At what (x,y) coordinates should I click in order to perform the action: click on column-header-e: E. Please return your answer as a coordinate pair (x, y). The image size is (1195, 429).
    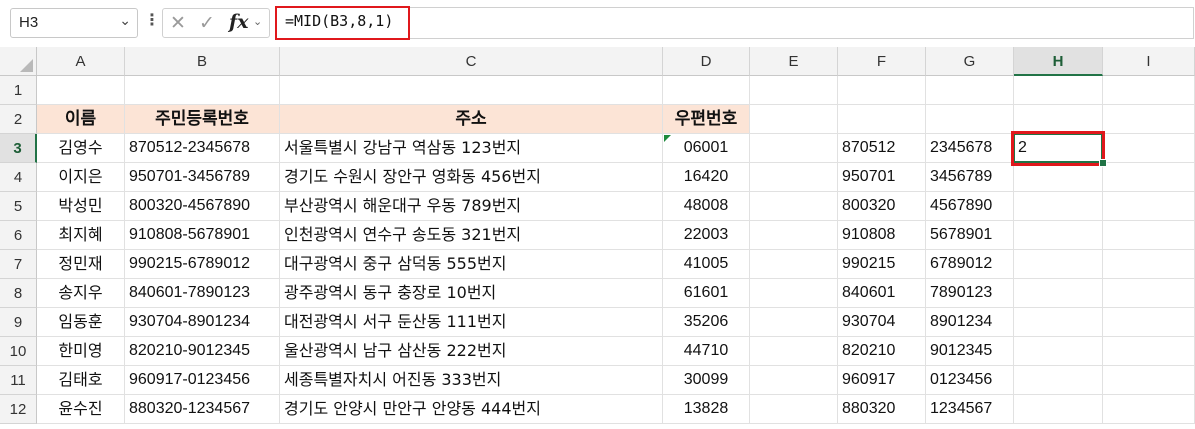
    Looking at the image, I should click on (794, 61).